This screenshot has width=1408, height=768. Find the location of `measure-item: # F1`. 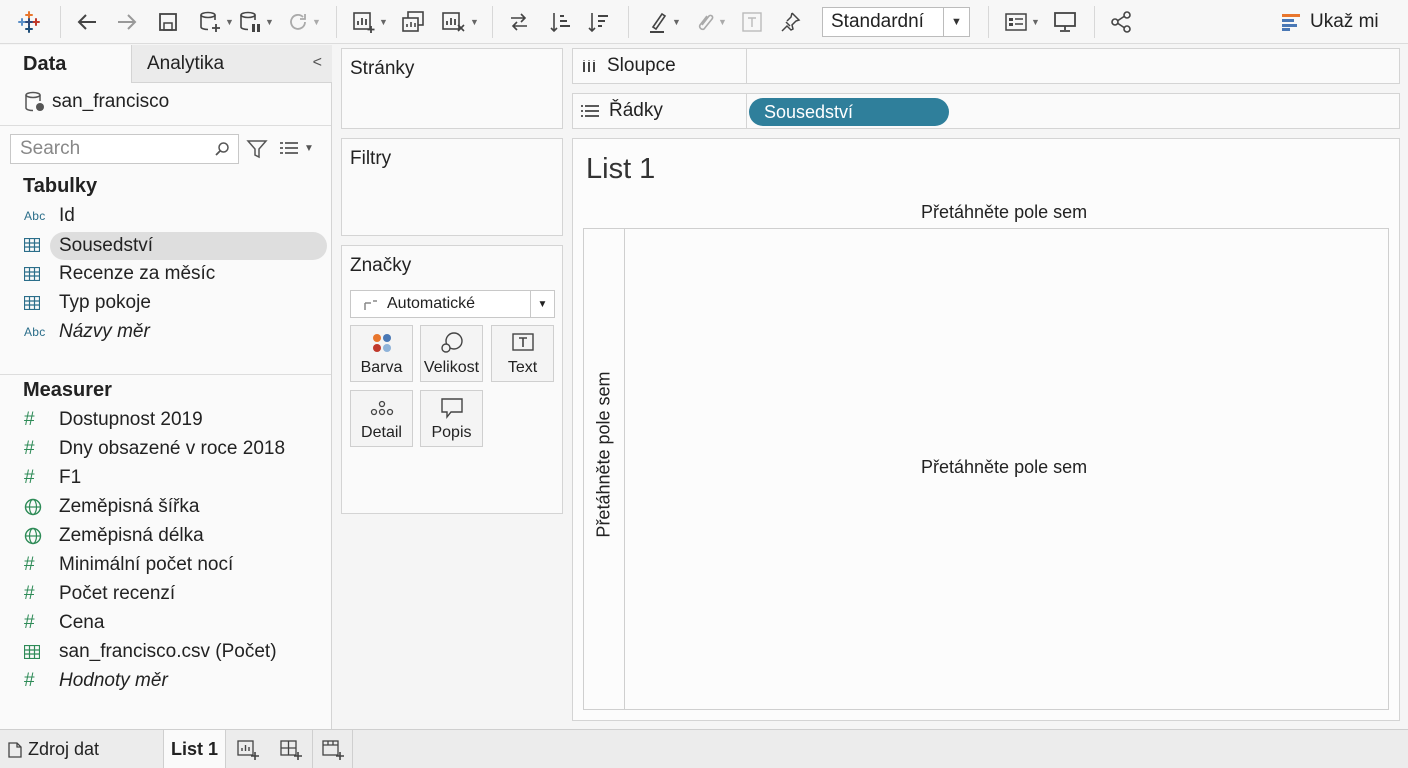

measure-item: # F1 is located at coordinates (52, 478).